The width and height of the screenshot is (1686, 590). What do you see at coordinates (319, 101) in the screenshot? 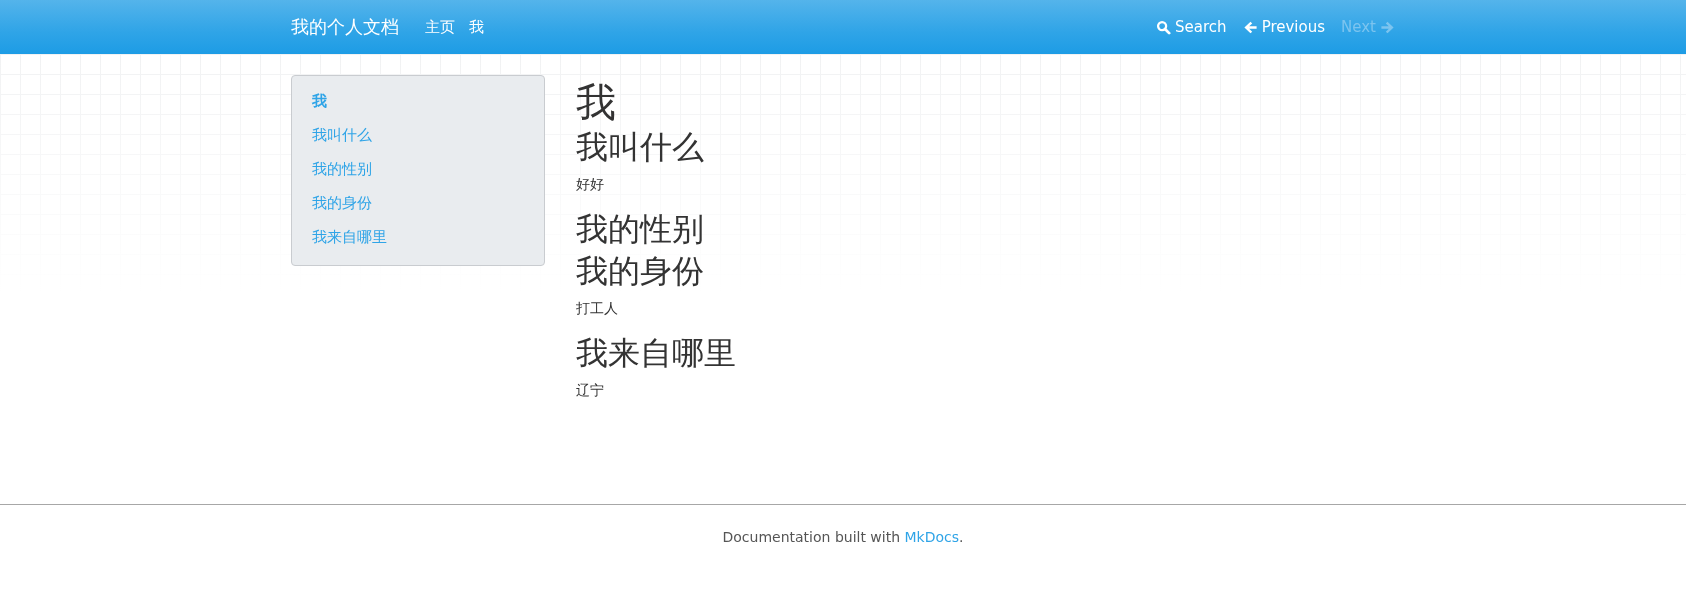
I see `sidebar-item: 我` at bounding box center [319, 101].